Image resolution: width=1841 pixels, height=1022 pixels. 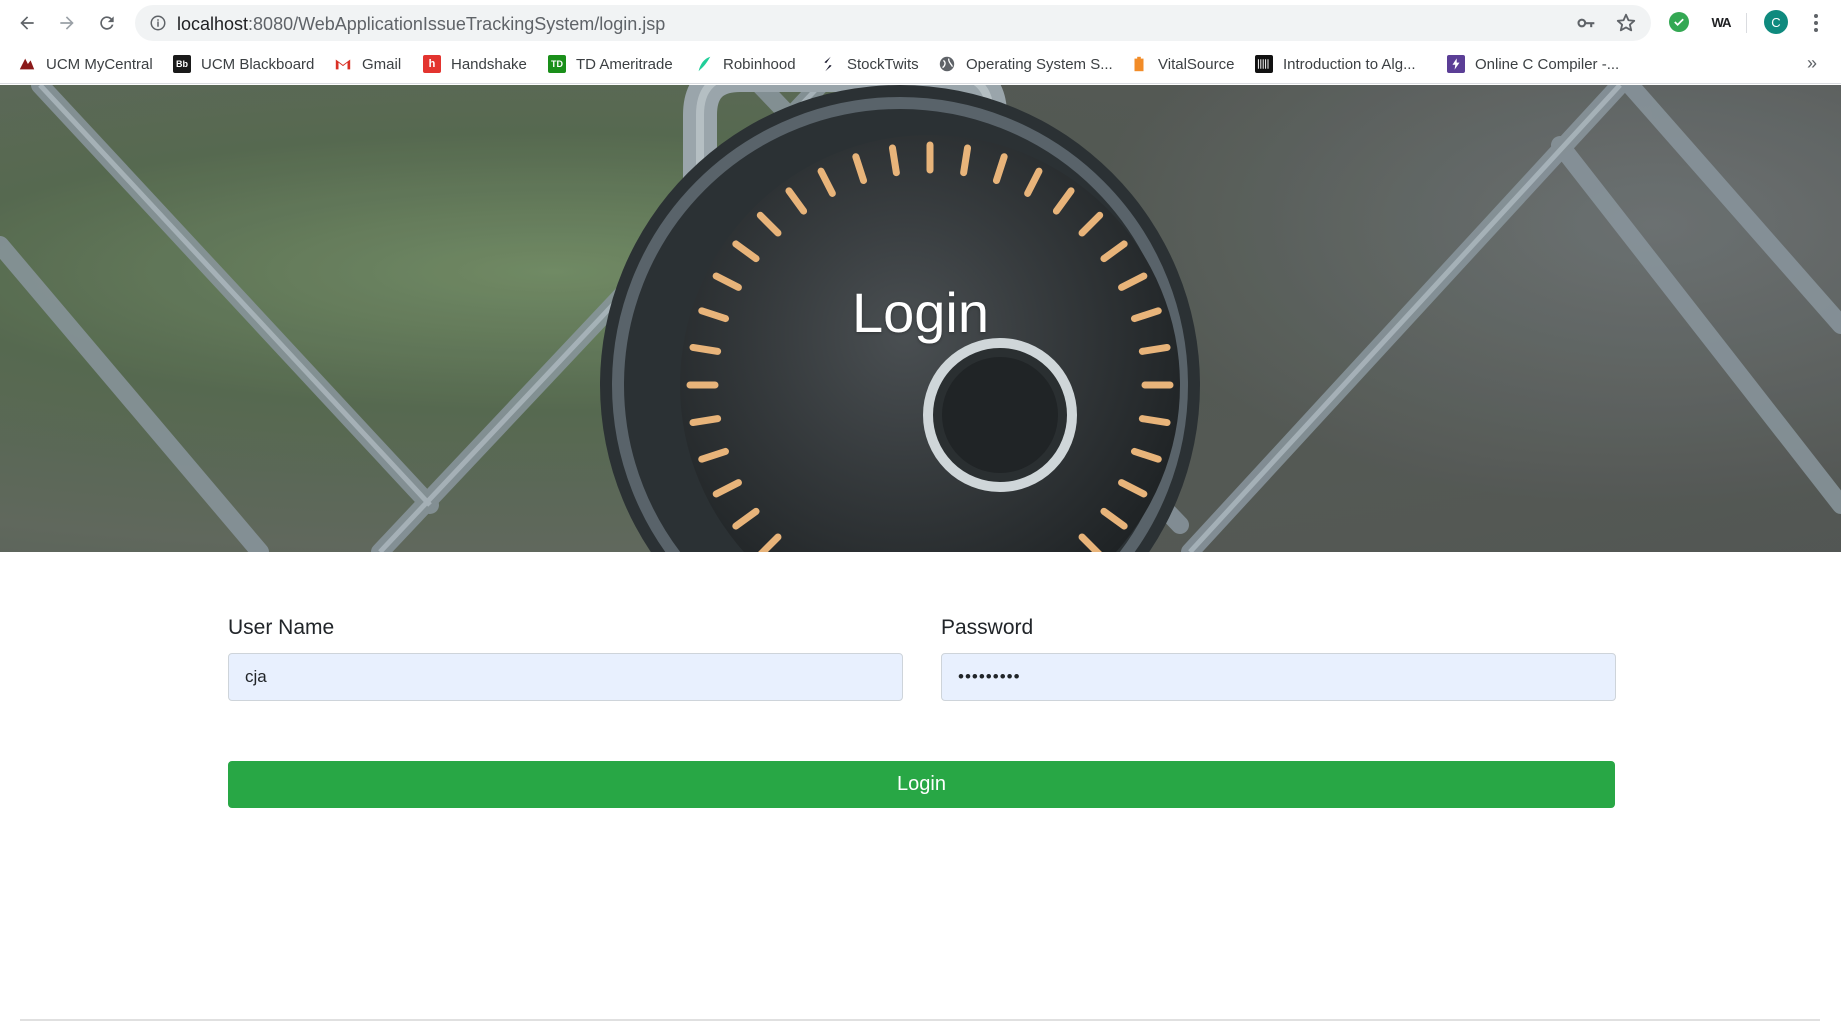 What do you see at coordinates (107, 23) in the screenshot?
I see `reload-icon` at bounding box center [107, 23].